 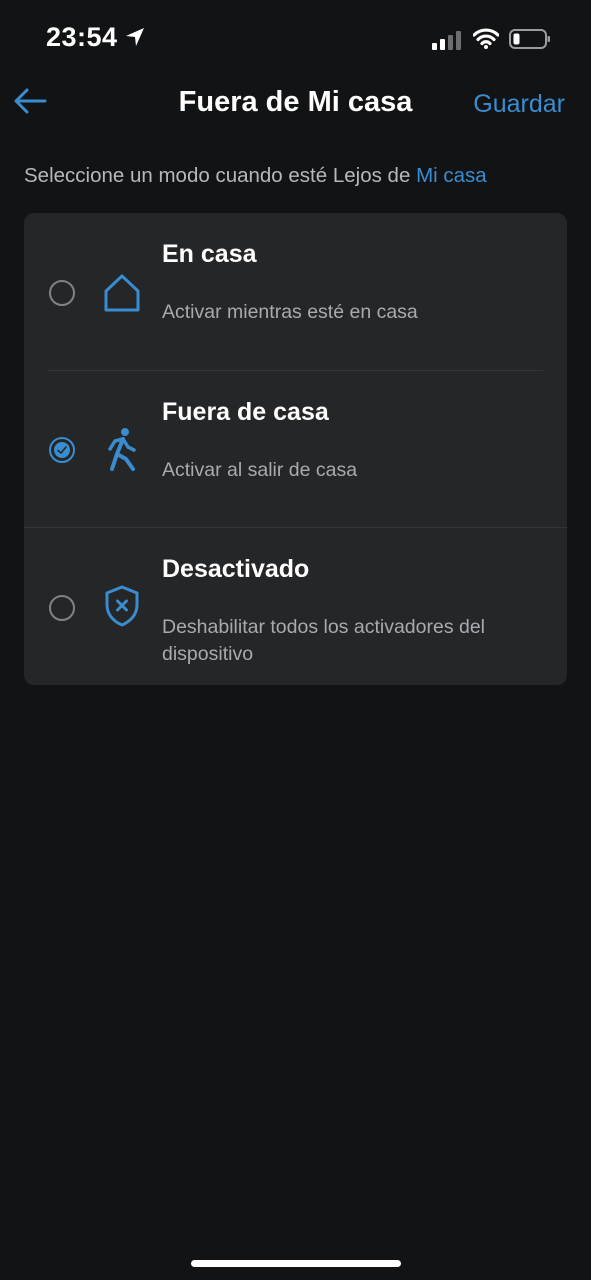 I want to click on radio-button-selected, so click(x=62, y=450).